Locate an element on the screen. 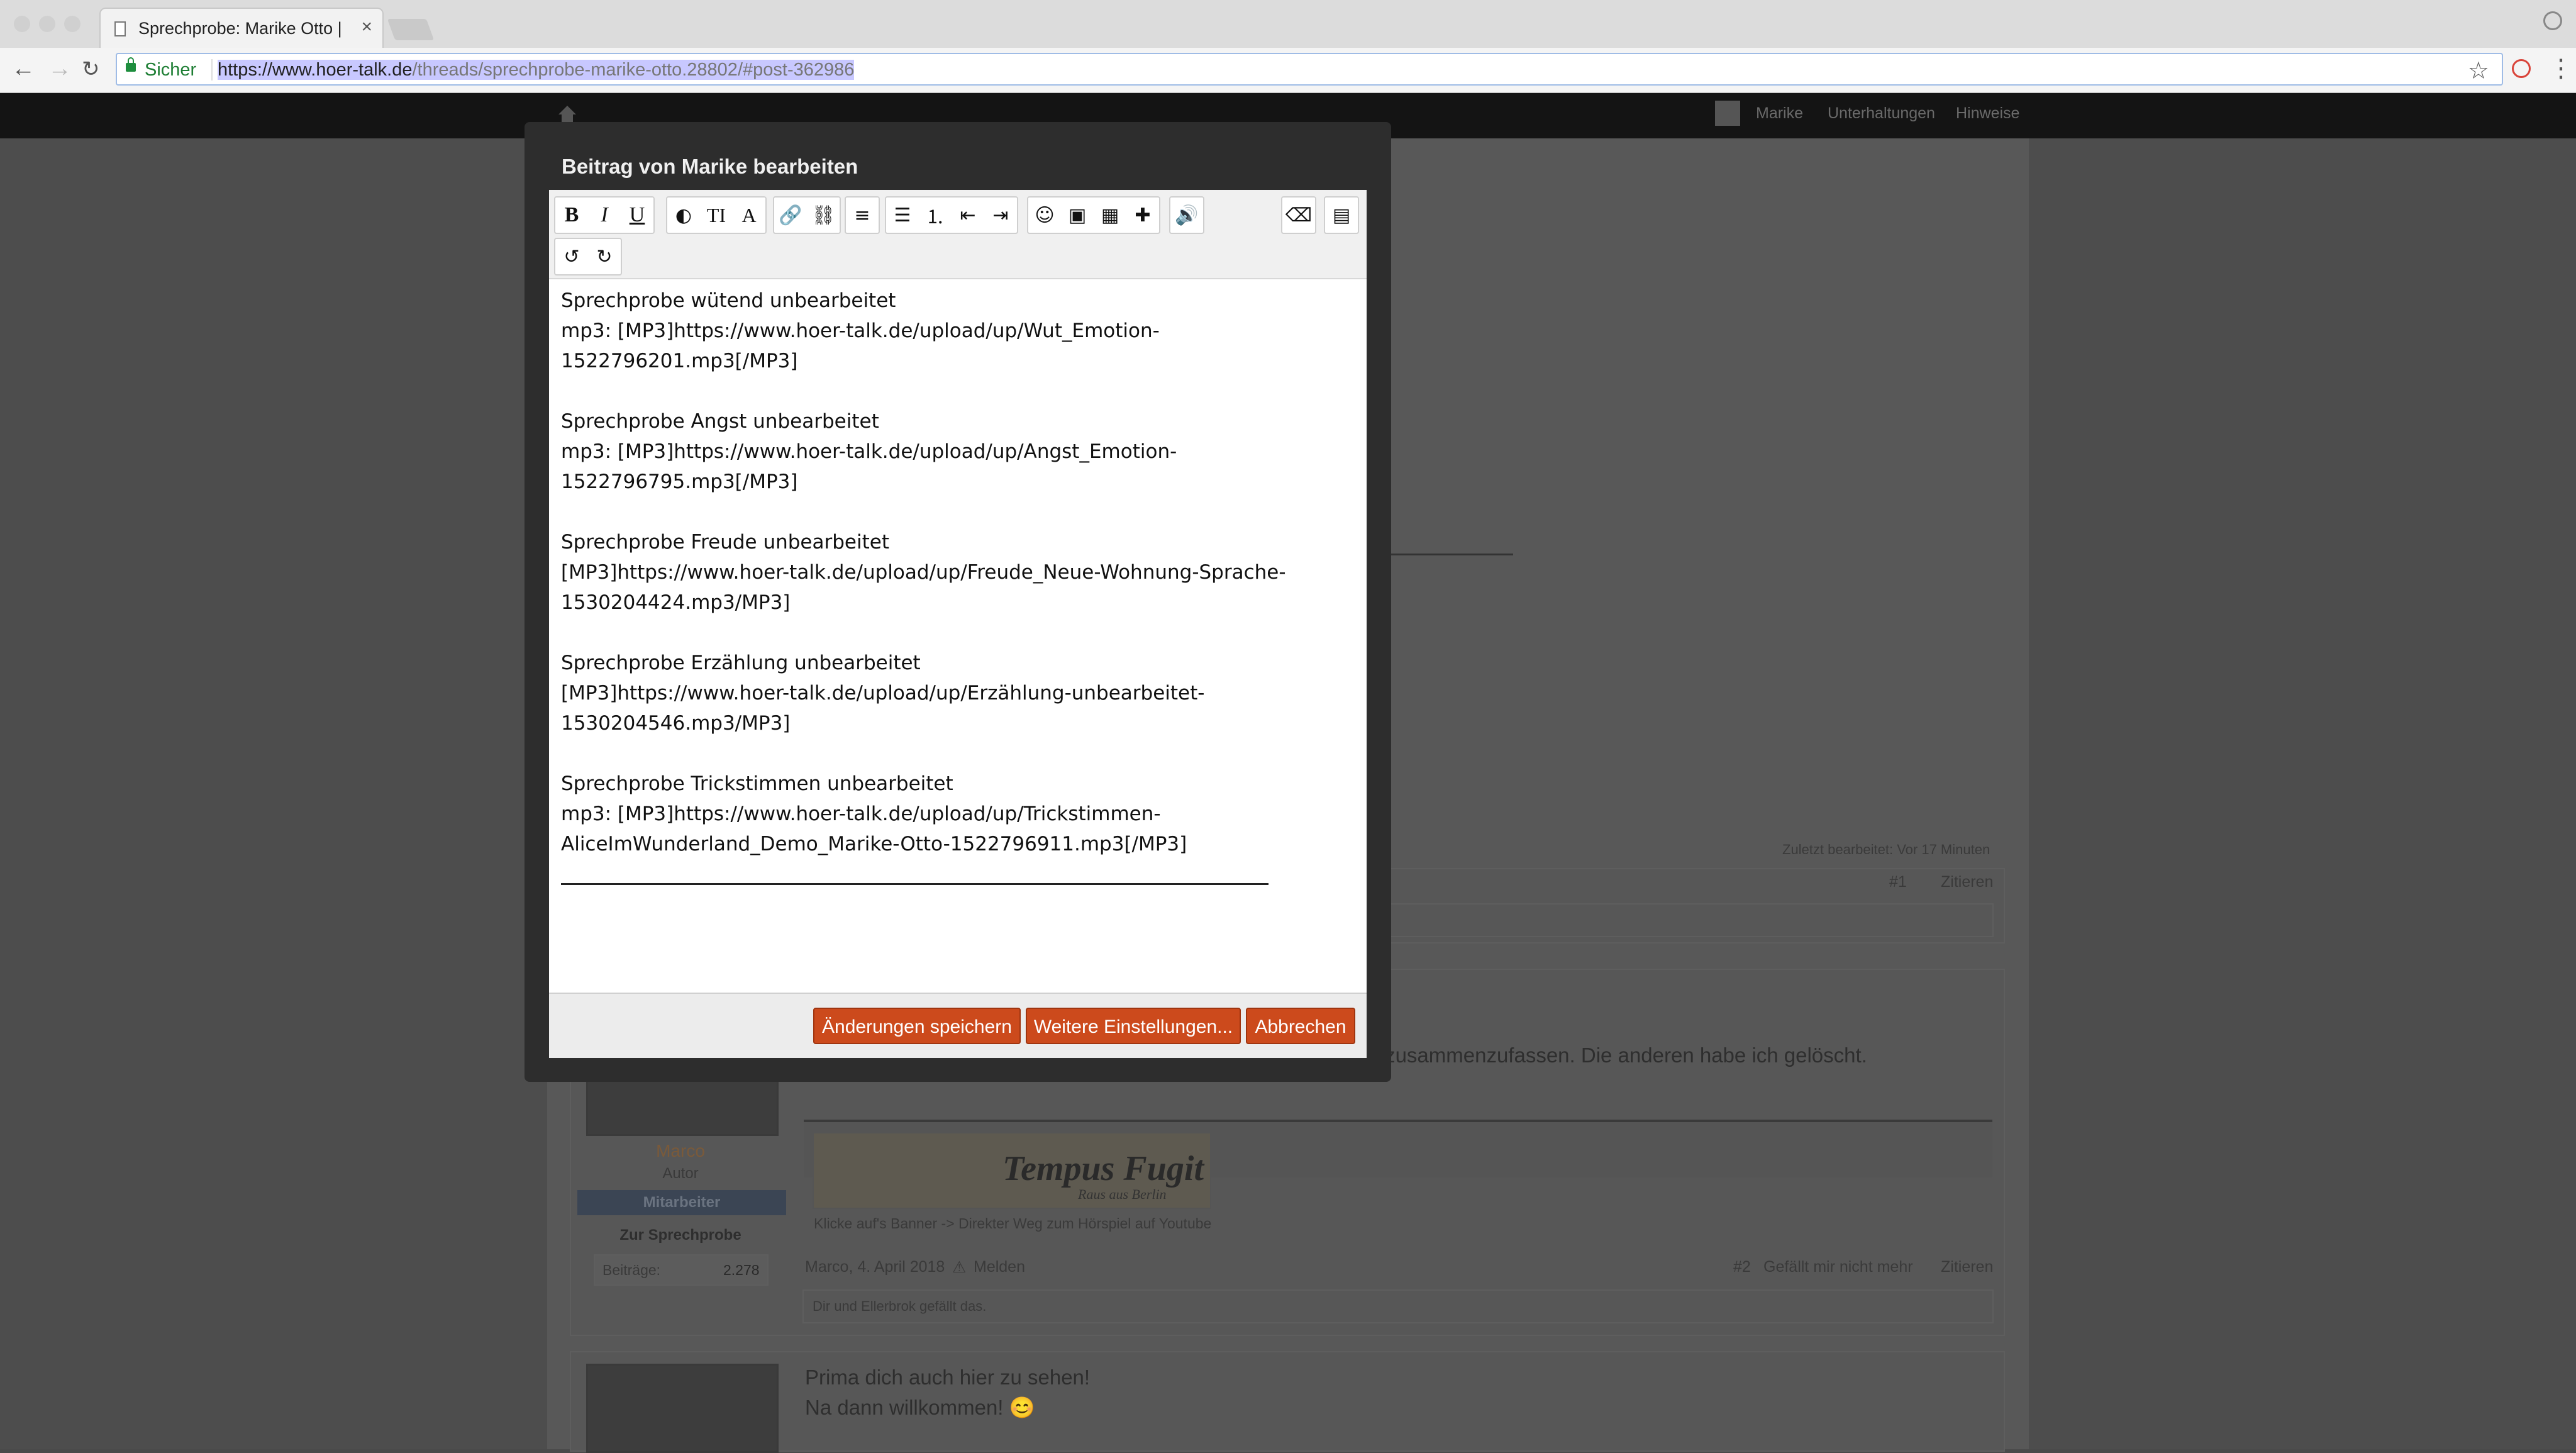  header-conversations-link: Unterhaltungen is located at coordinates (1881, 113).